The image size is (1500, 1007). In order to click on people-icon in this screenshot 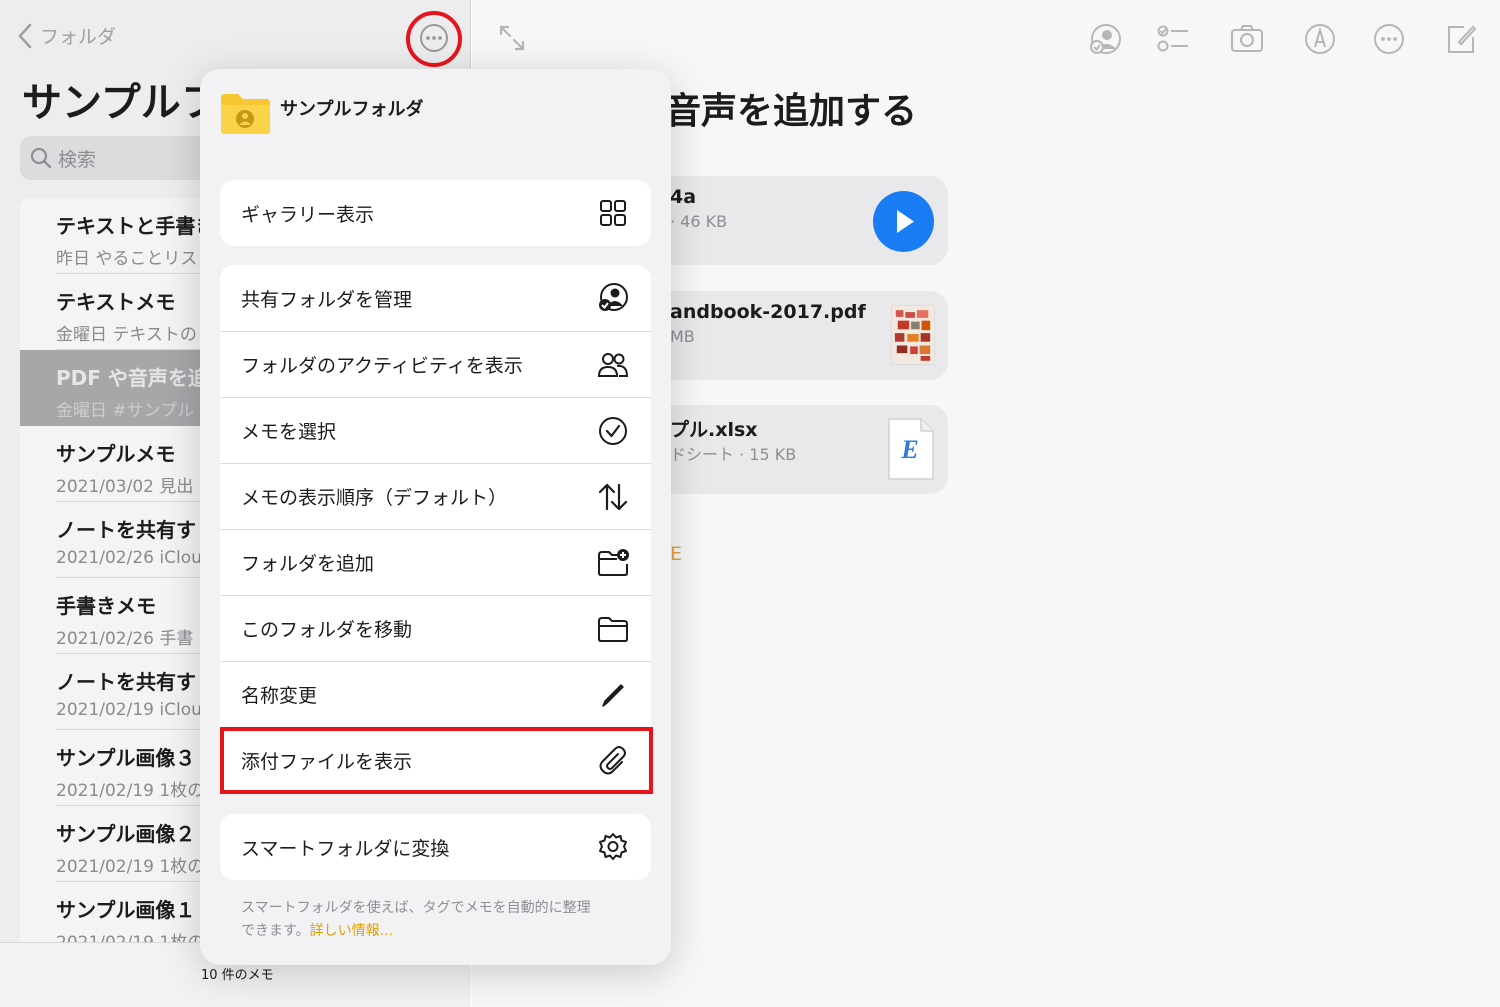, I will do `click(613, 364)`.